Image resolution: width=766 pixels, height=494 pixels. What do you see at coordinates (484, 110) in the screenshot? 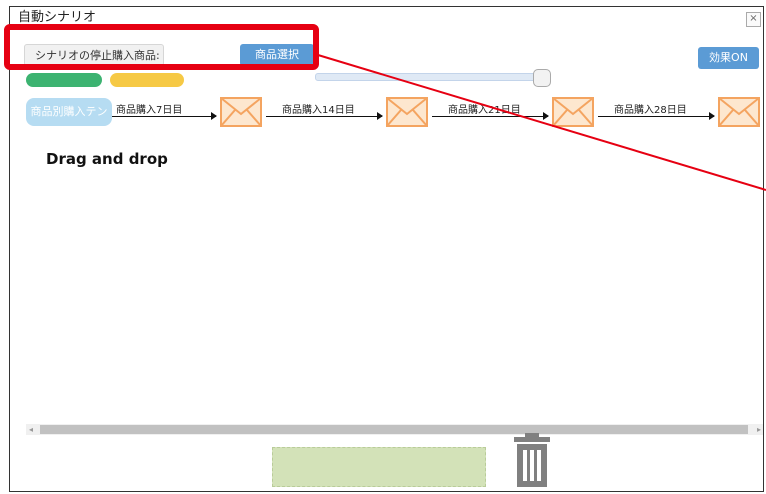
I see `connector-label: 商品購入21日目` at bounding box center [484, 110].